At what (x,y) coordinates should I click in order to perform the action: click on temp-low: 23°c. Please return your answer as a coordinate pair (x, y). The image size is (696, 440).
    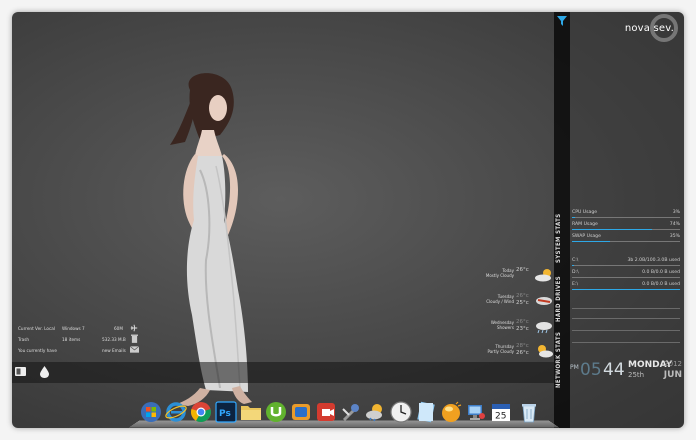
    Looking at the image, I should click on (522, 329).